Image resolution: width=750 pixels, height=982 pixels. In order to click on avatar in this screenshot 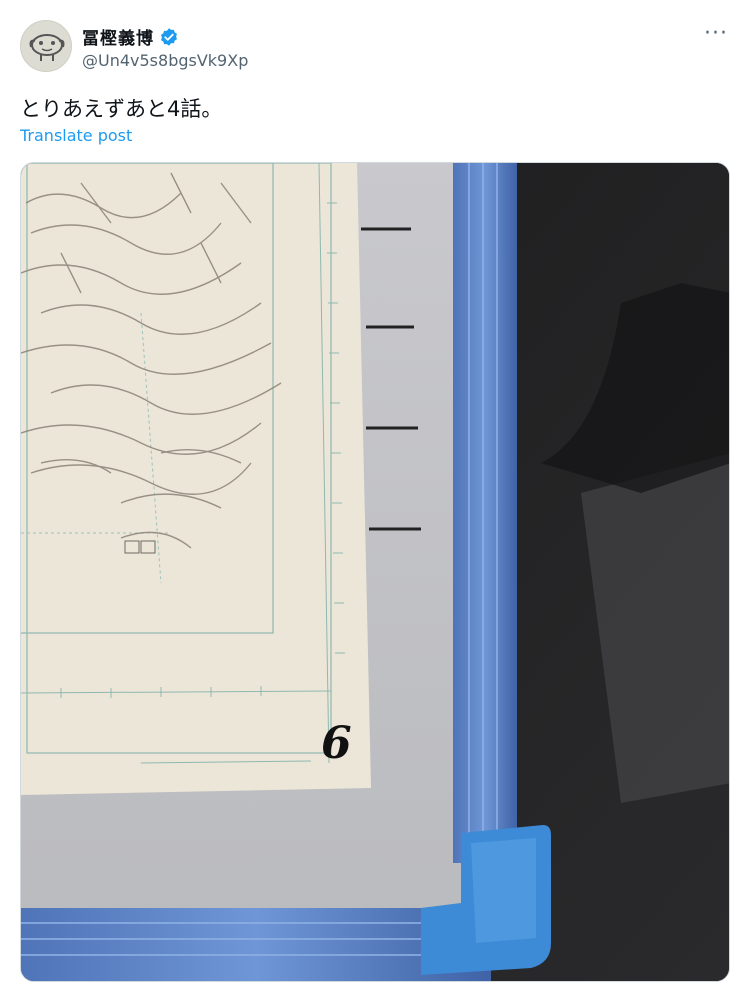, I will do `click(46, 46)`.